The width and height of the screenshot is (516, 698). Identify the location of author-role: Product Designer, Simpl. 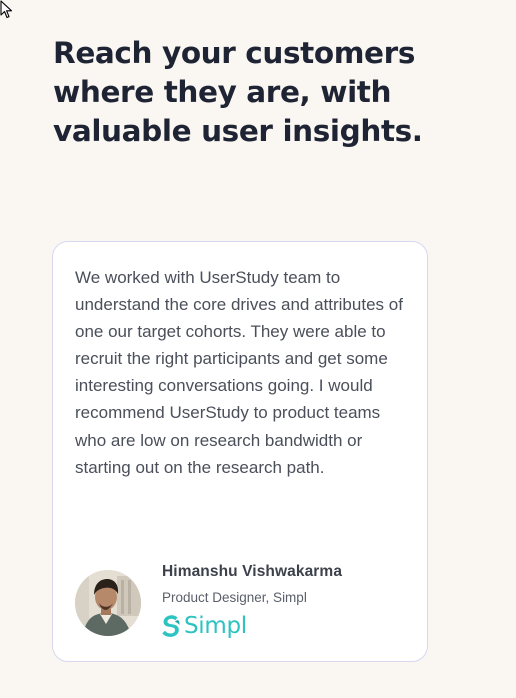
(234, 597).